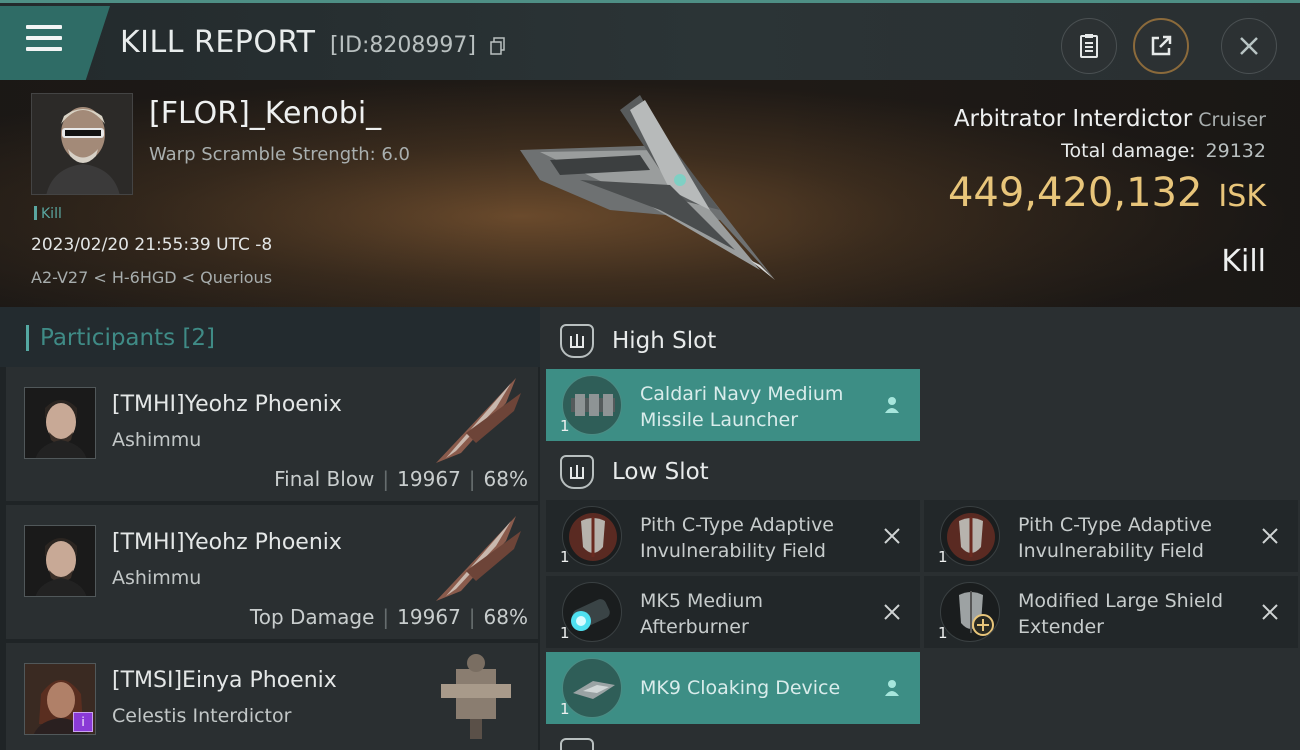 The height and width of the screenshot is (750, 1300). I want to click on mid-slot-icon, so click(577, 744).